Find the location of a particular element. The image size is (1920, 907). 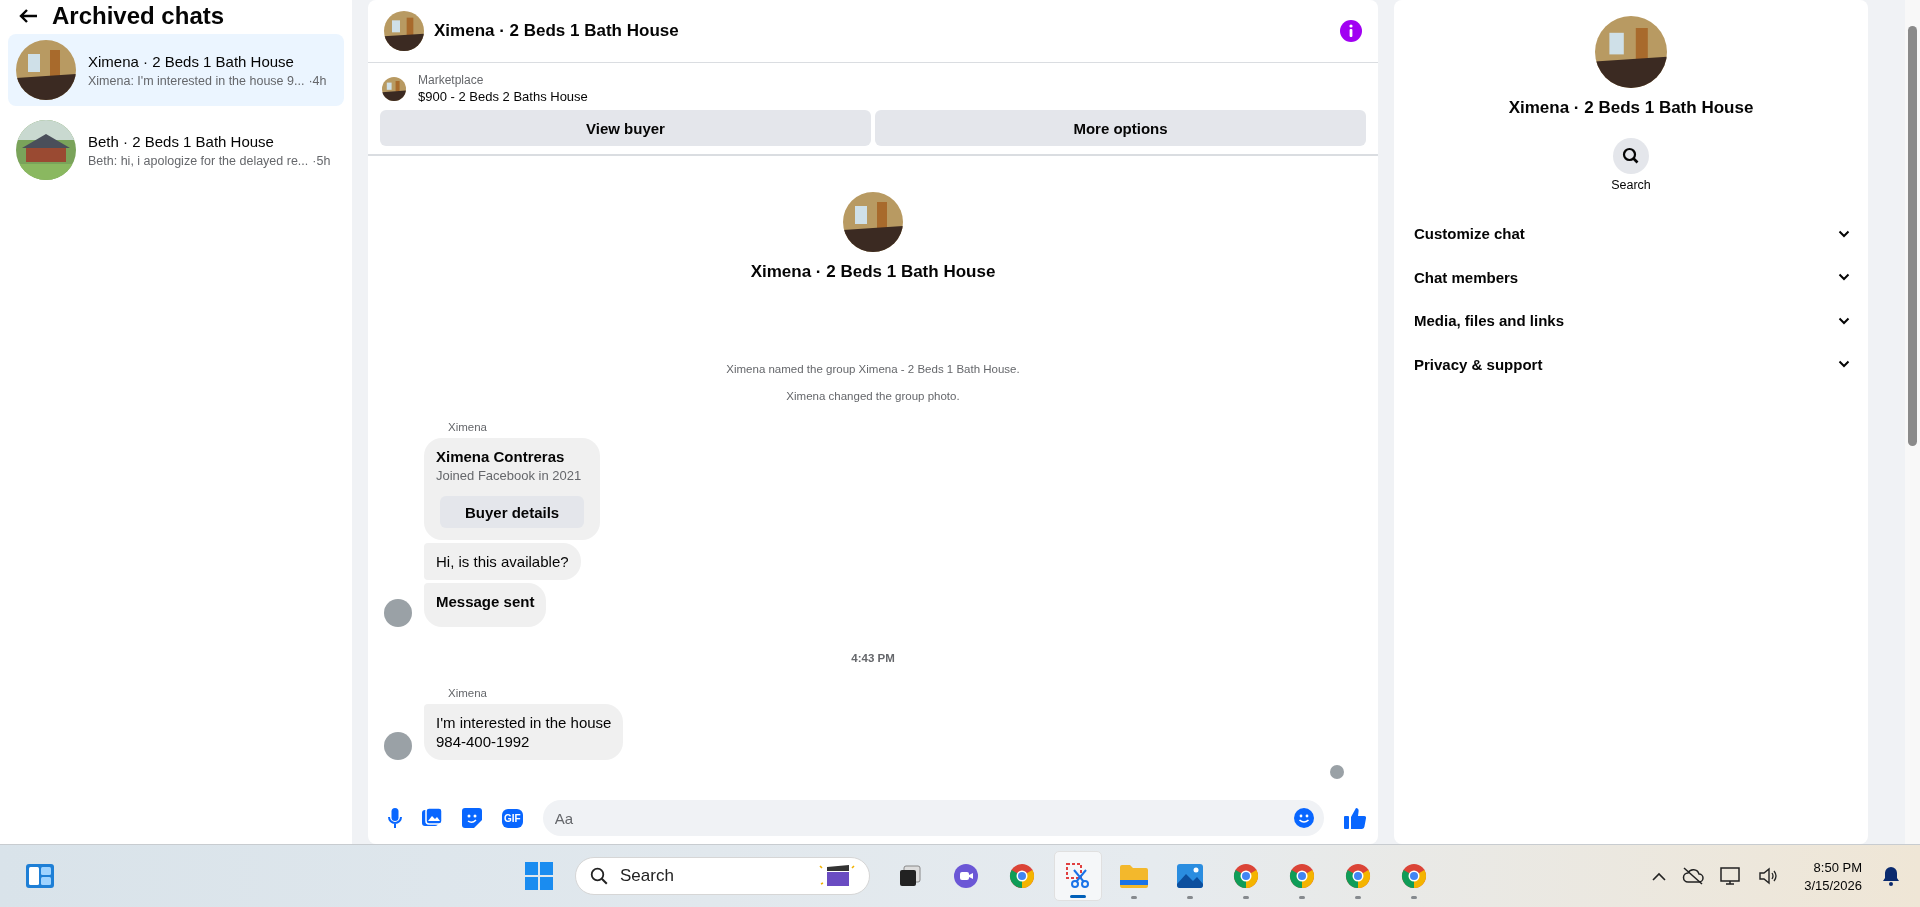

chat-item: Beth · 2 Beds 1 Bath House Beth: hi, i apologize for the delayed re... ·5h is located at coordinates (176, 150).